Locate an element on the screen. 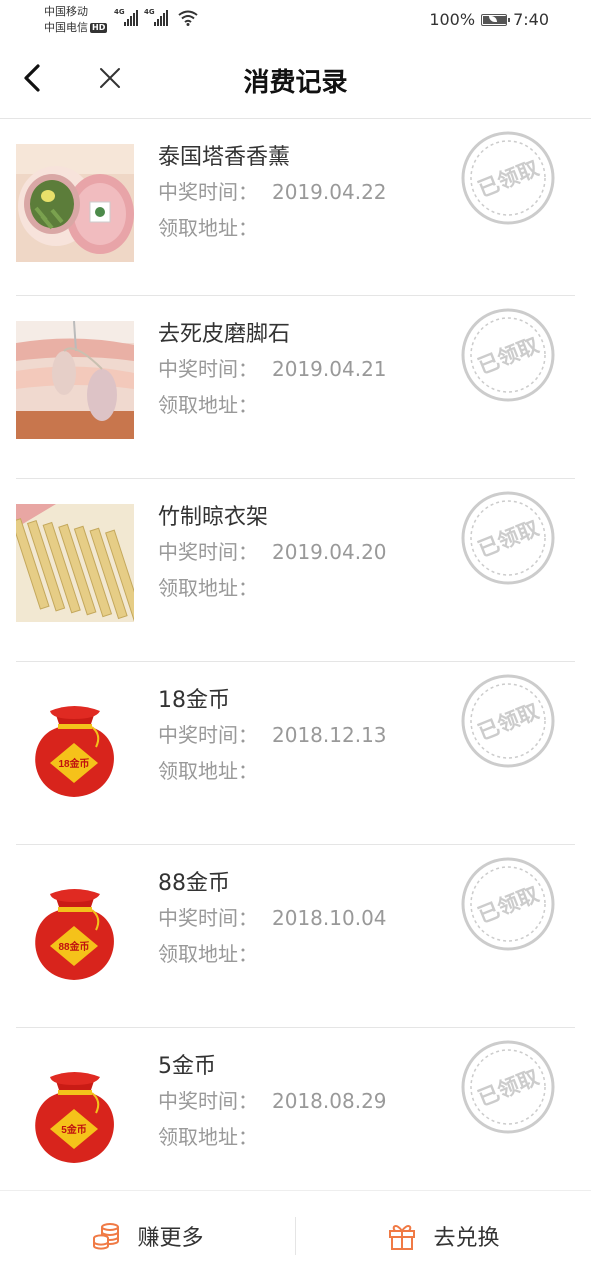 The width and height of the screenshot is (591, 1281). page-title: 消费记录 is located at coordinates (295, 83).